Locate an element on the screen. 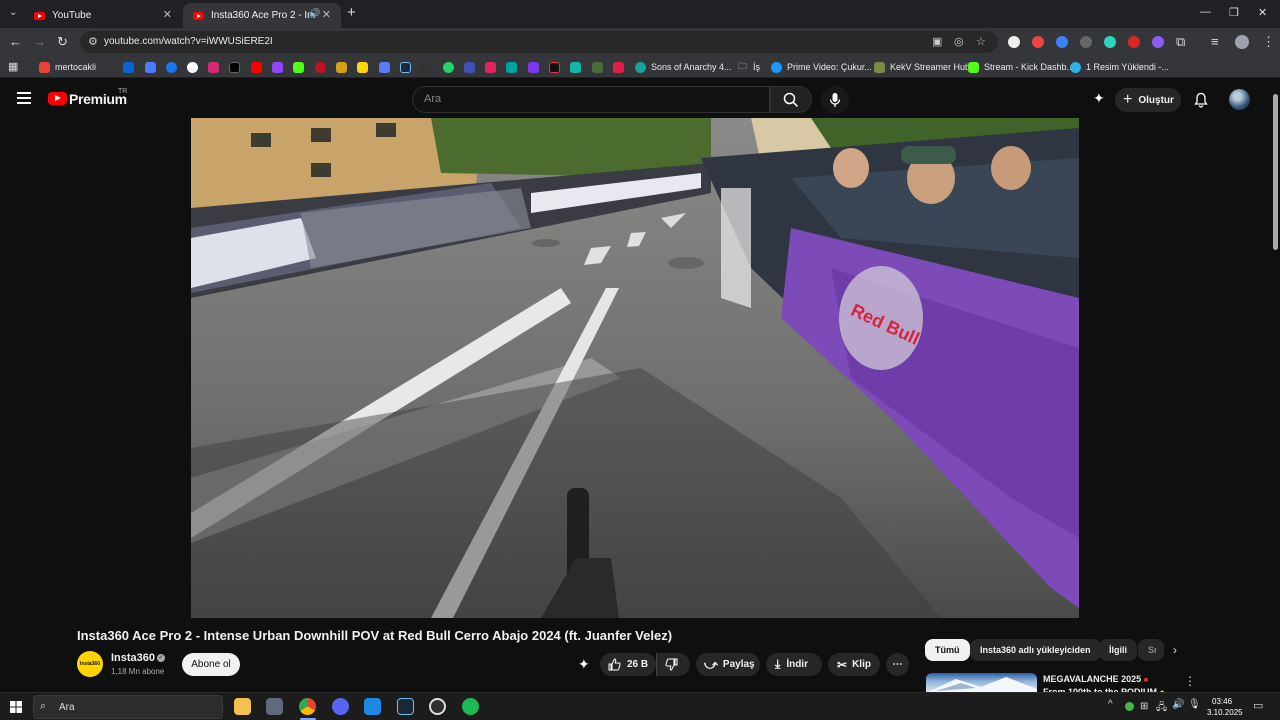  bookmark-blue-icon is located at coordinates (384, 67).